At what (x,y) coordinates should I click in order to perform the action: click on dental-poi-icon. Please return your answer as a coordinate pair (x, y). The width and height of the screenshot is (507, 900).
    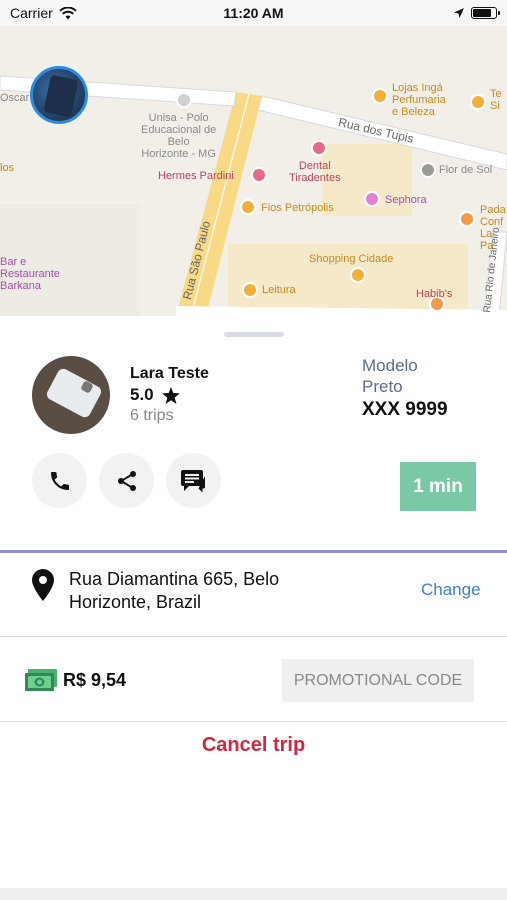
    Looking at the image, I should click on (319, 148).